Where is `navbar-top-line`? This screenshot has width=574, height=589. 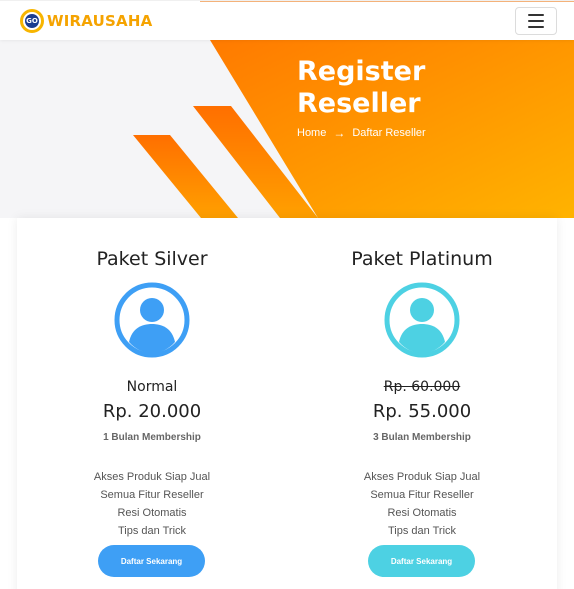 navbar-top-line is located at coordinates (387, 1).